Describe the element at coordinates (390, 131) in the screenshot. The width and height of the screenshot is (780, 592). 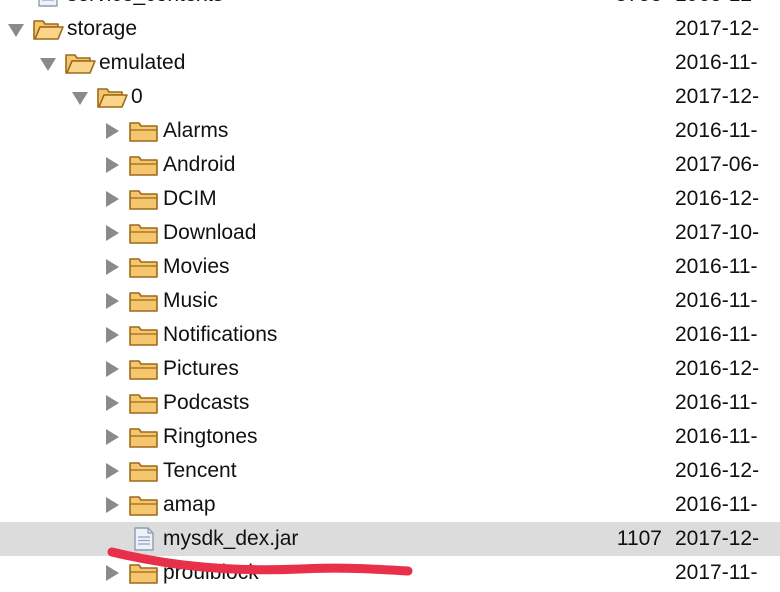
I see `tree-row-folder: Alarms 2016-11-` at that location.